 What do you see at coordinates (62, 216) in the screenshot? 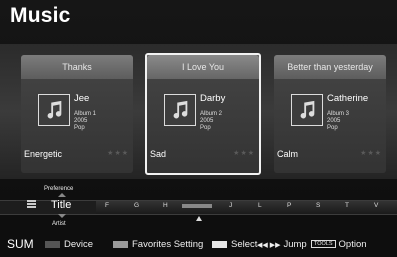
I see `chevron-down-icon` at bounding box center [62, 216].